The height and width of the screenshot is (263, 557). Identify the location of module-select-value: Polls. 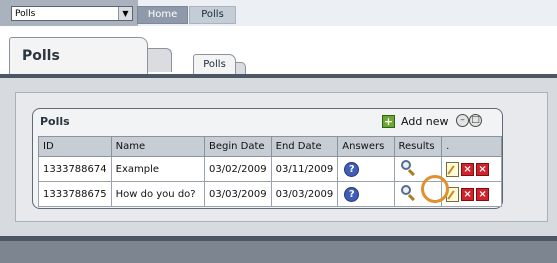
(25, 14).